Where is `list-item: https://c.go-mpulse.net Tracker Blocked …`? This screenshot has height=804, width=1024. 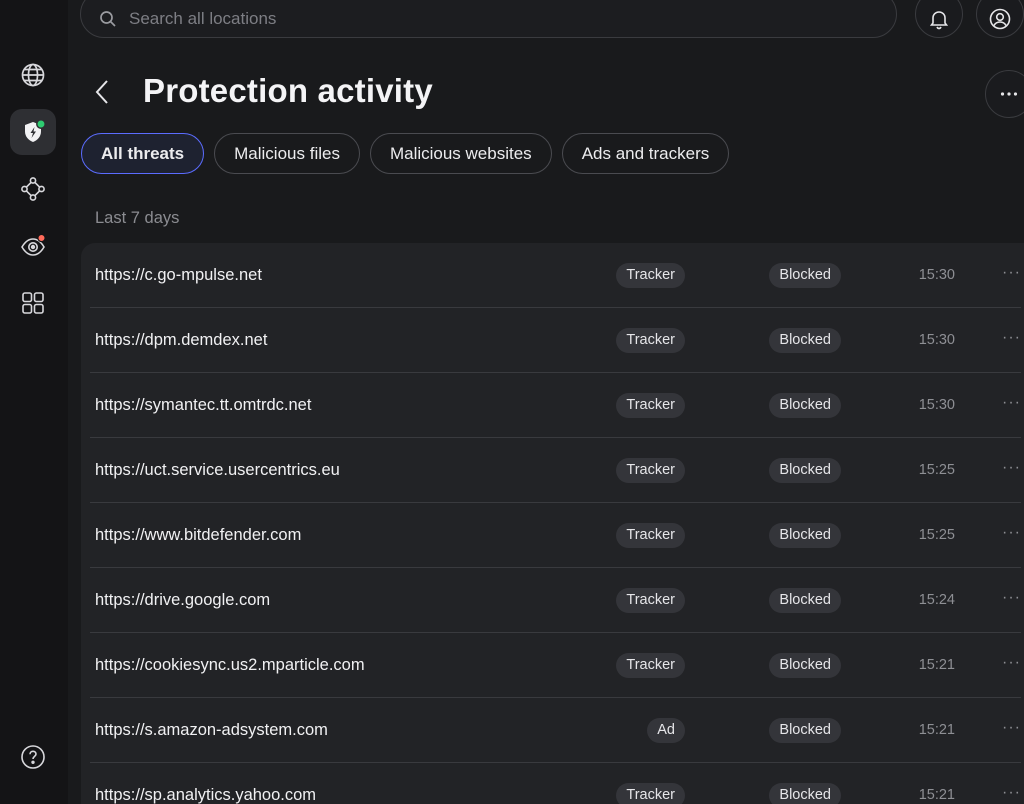 list-item: https://c.go-mpulse.net Tracker Blocked … is located at coordinates (552, 275).